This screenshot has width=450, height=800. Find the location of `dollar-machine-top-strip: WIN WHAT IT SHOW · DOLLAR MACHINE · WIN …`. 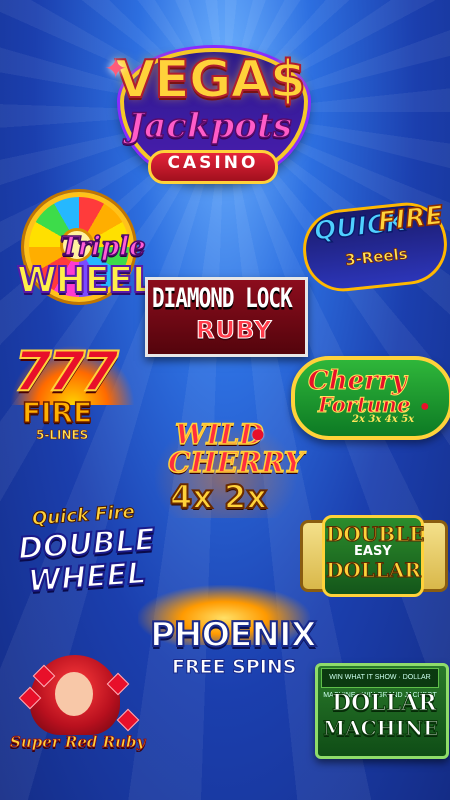

dollar-machine-top-strip: WIN WHAT IT SHOW · DOLLAR MACHINE · WIN … is located at coordinates (380, 683).